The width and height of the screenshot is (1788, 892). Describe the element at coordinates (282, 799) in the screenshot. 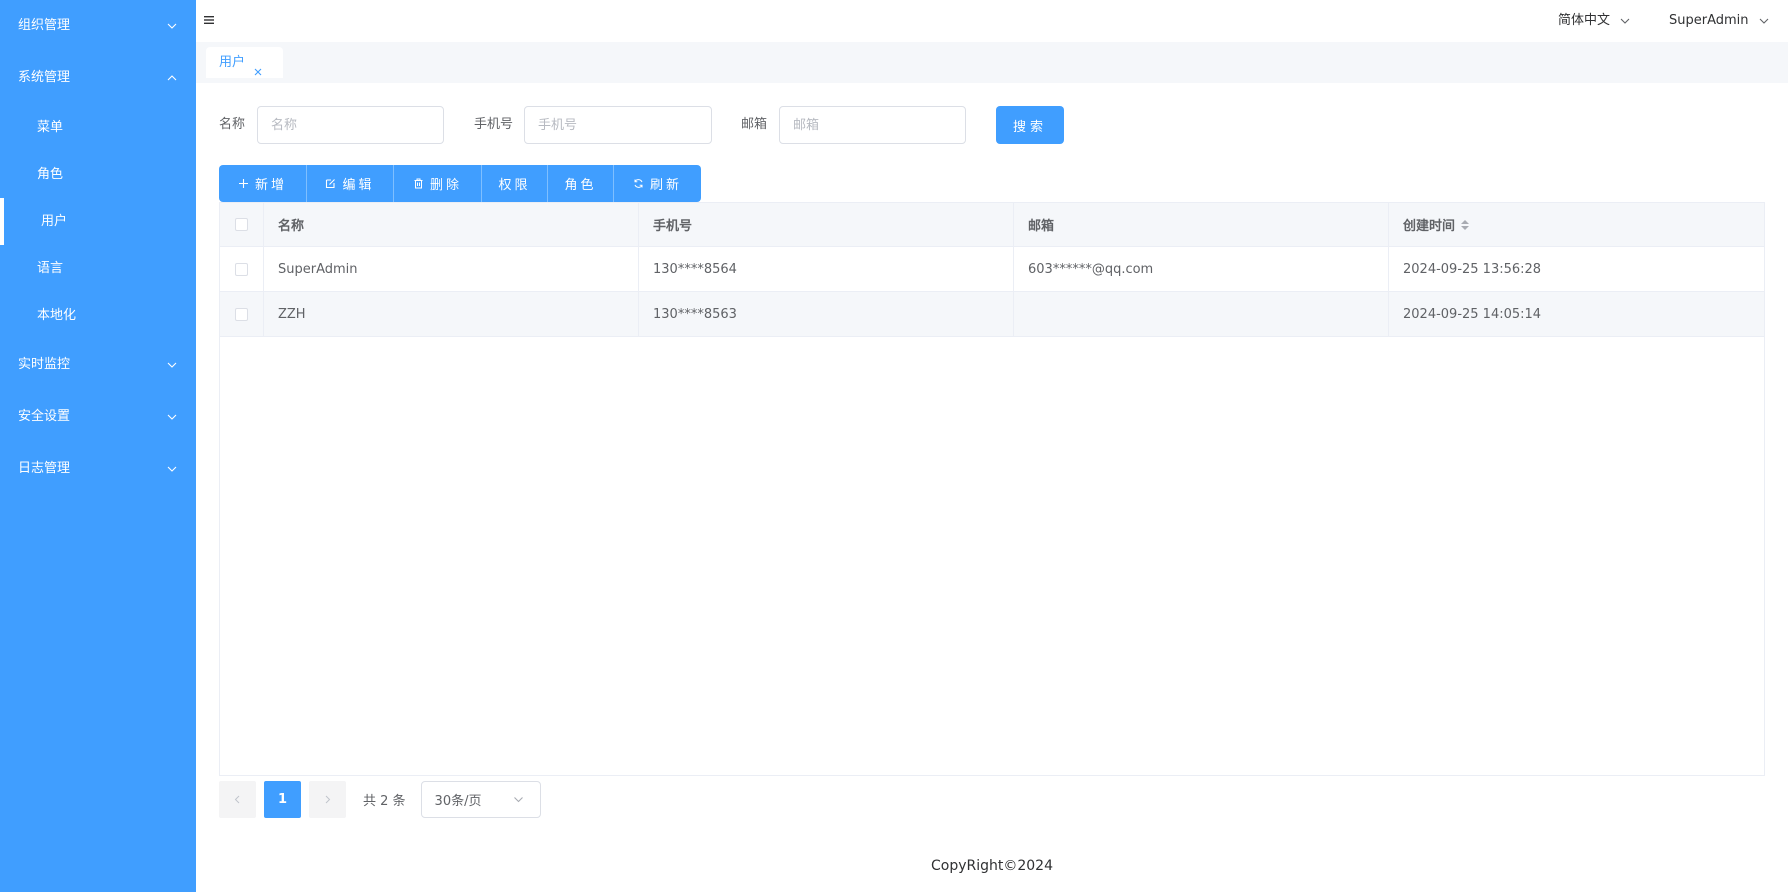

I see `page-number-button: 1` at that location.